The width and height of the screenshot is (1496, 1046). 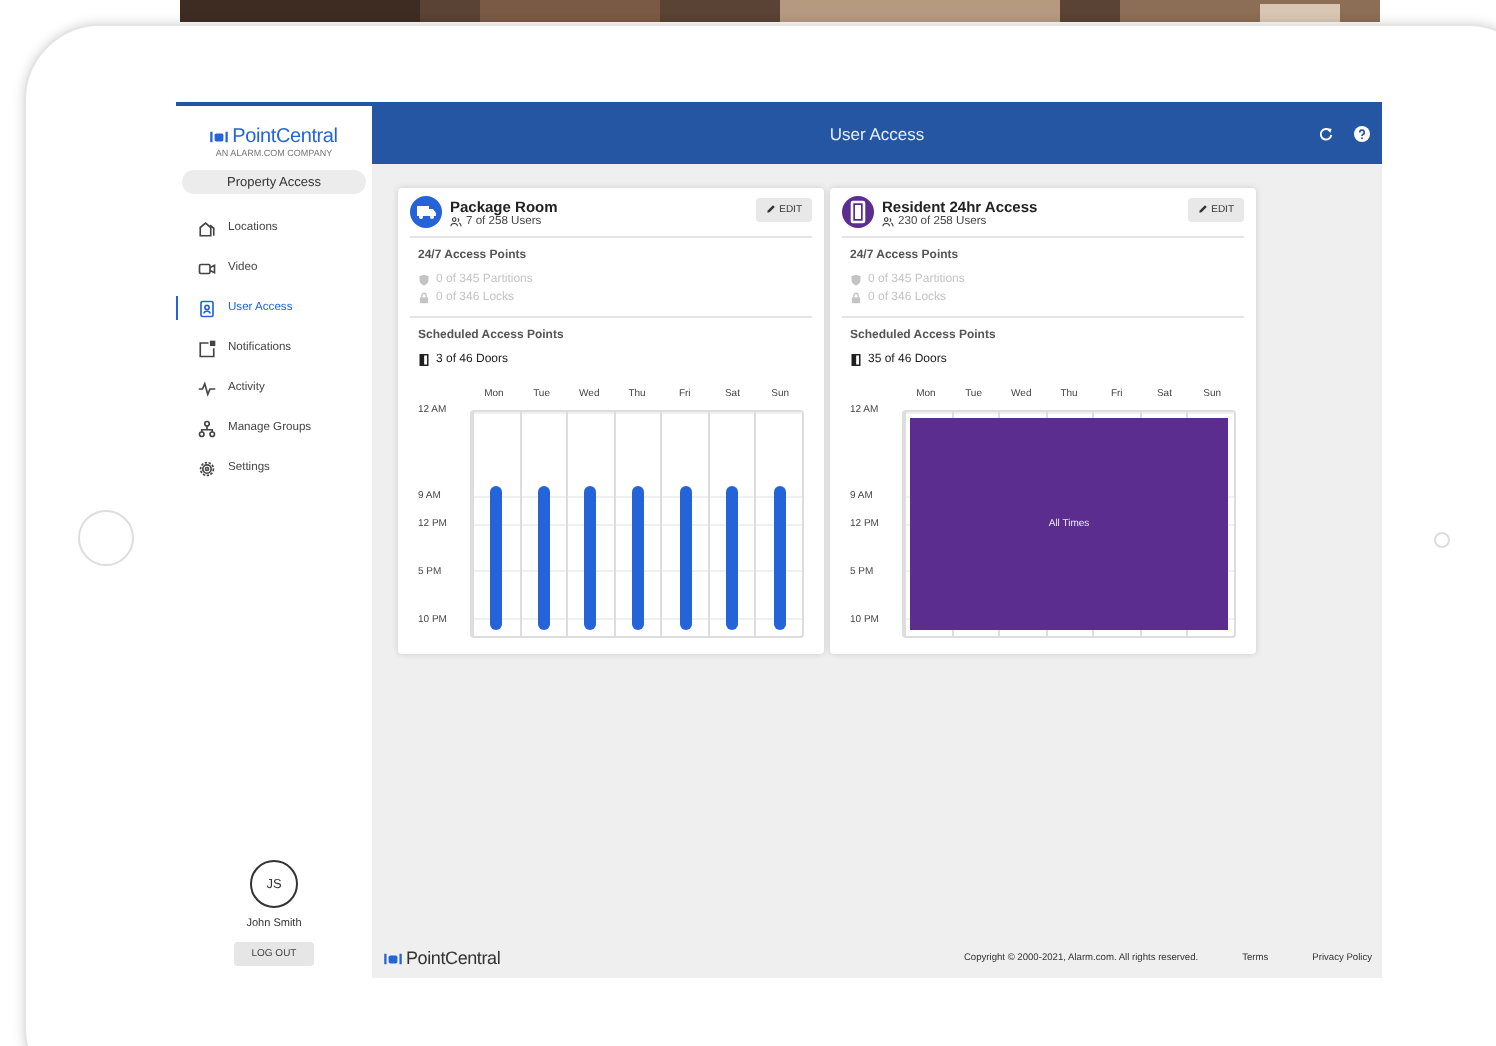 What do you see at coordinates (207, 308) in the screenshot?
I see `badge-icon` at bounding box center [207, 308].